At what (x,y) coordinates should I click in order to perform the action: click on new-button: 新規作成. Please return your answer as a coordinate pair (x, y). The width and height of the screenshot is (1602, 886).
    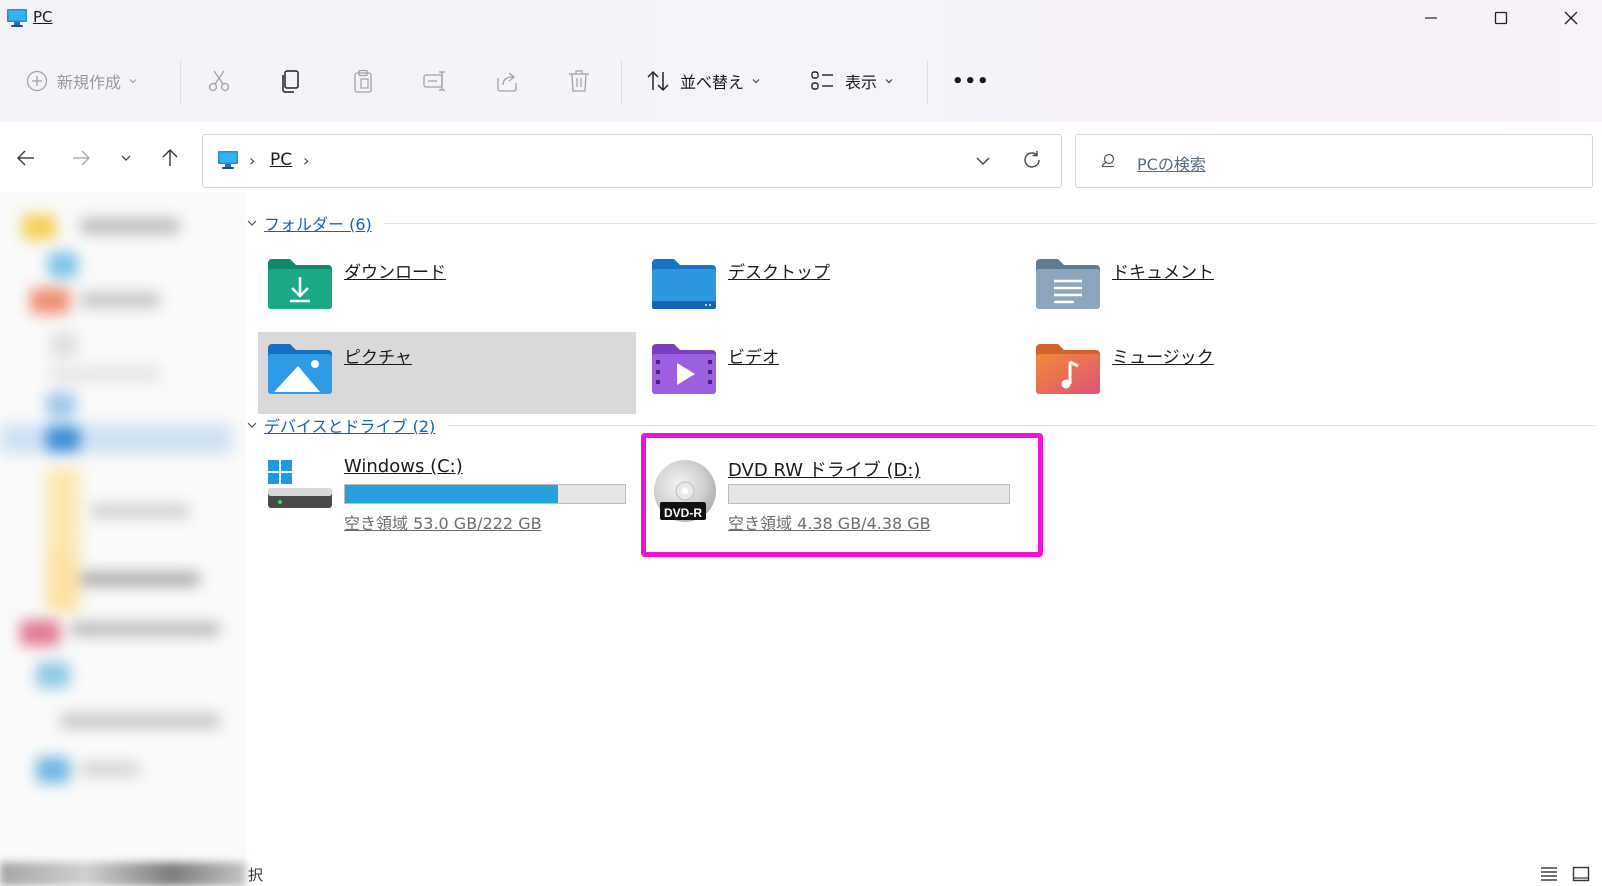
    Looking at the image, I should click on (82, 81).